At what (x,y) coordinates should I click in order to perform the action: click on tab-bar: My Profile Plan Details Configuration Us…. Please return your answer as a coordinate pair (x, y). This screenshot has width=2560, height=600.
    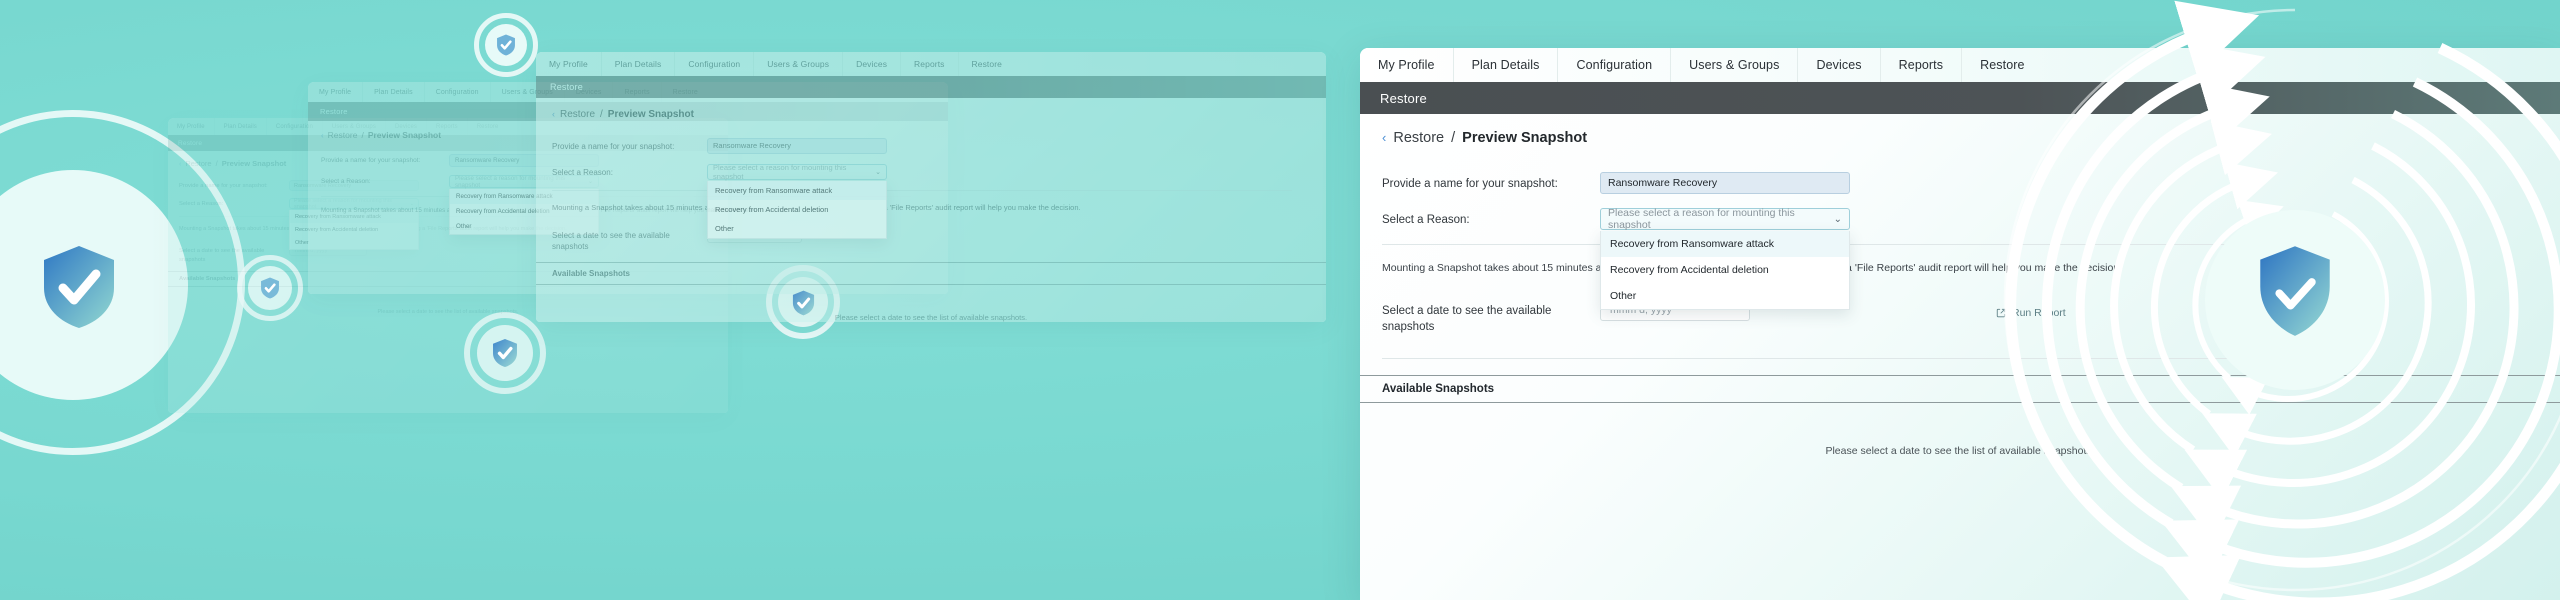
    Looking at the image, I should click on (1960, 65).